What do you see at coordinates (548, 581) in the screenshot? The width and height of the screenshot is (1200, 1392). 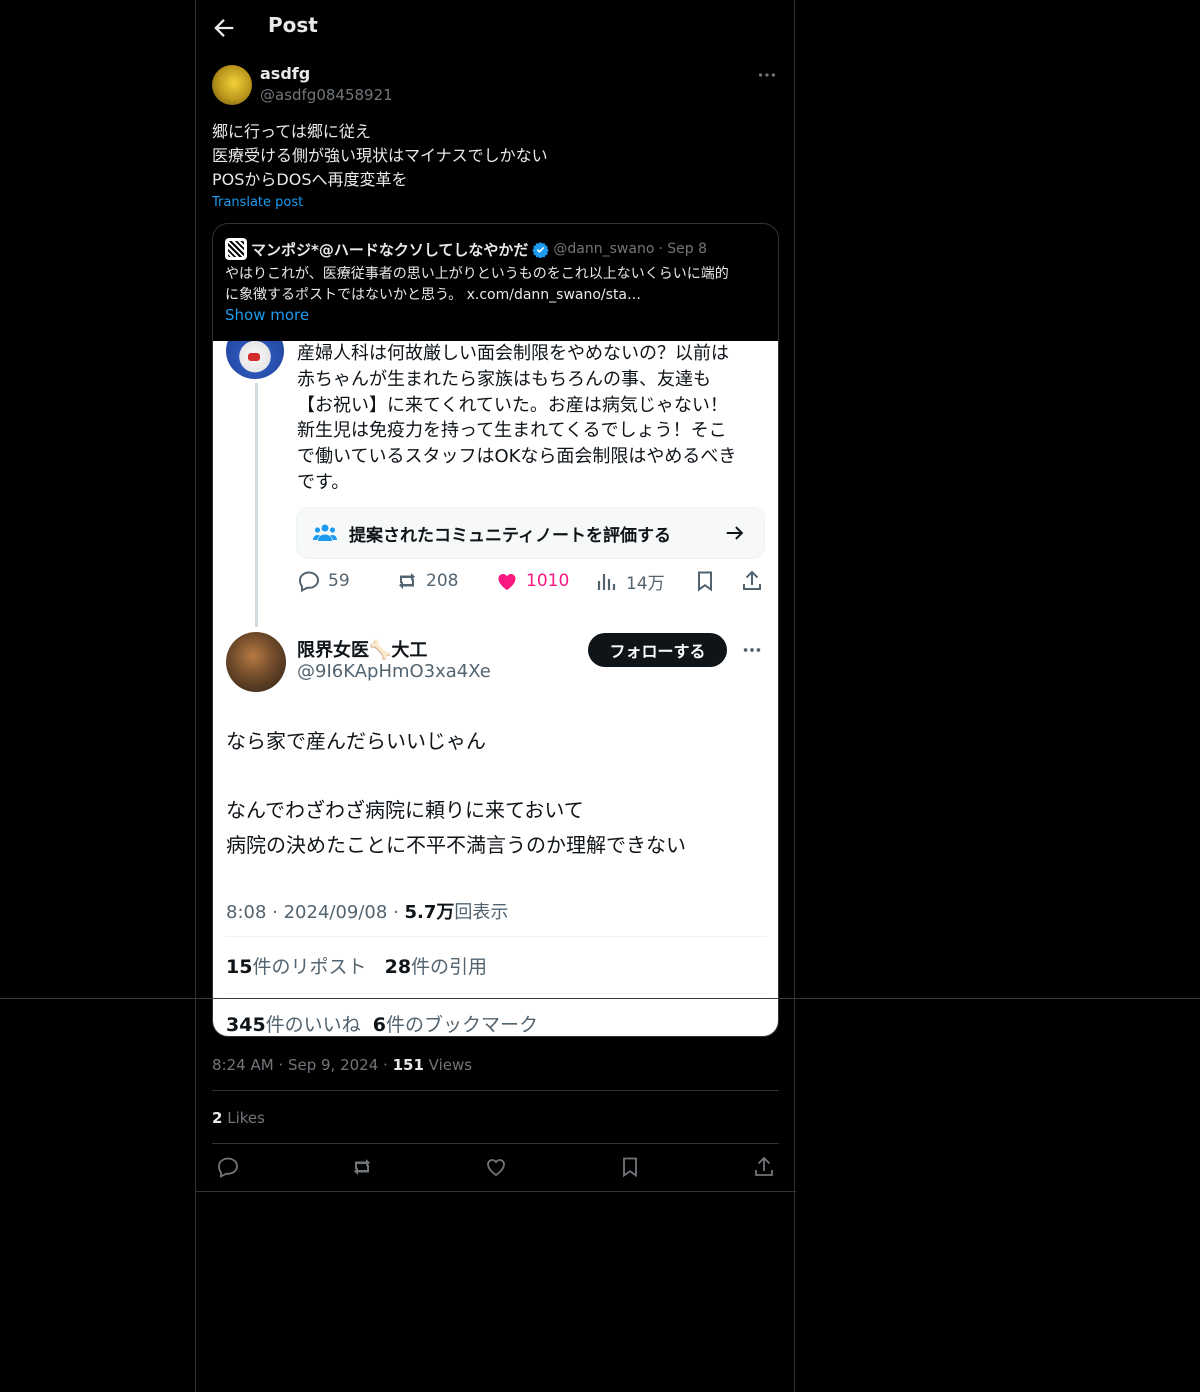 I see `image-like-count: 1010` at bounding box center [548, 581].